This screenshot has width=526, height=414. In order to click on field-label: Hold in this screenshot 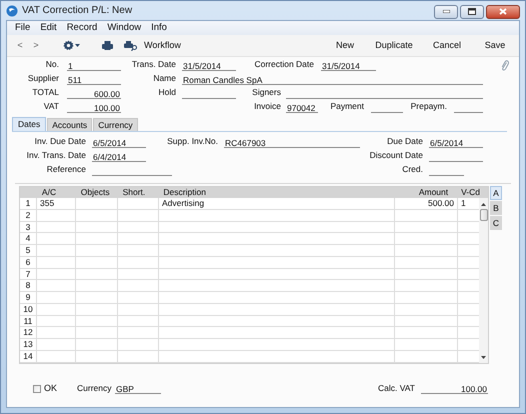, I will do `click(167, 92)`.